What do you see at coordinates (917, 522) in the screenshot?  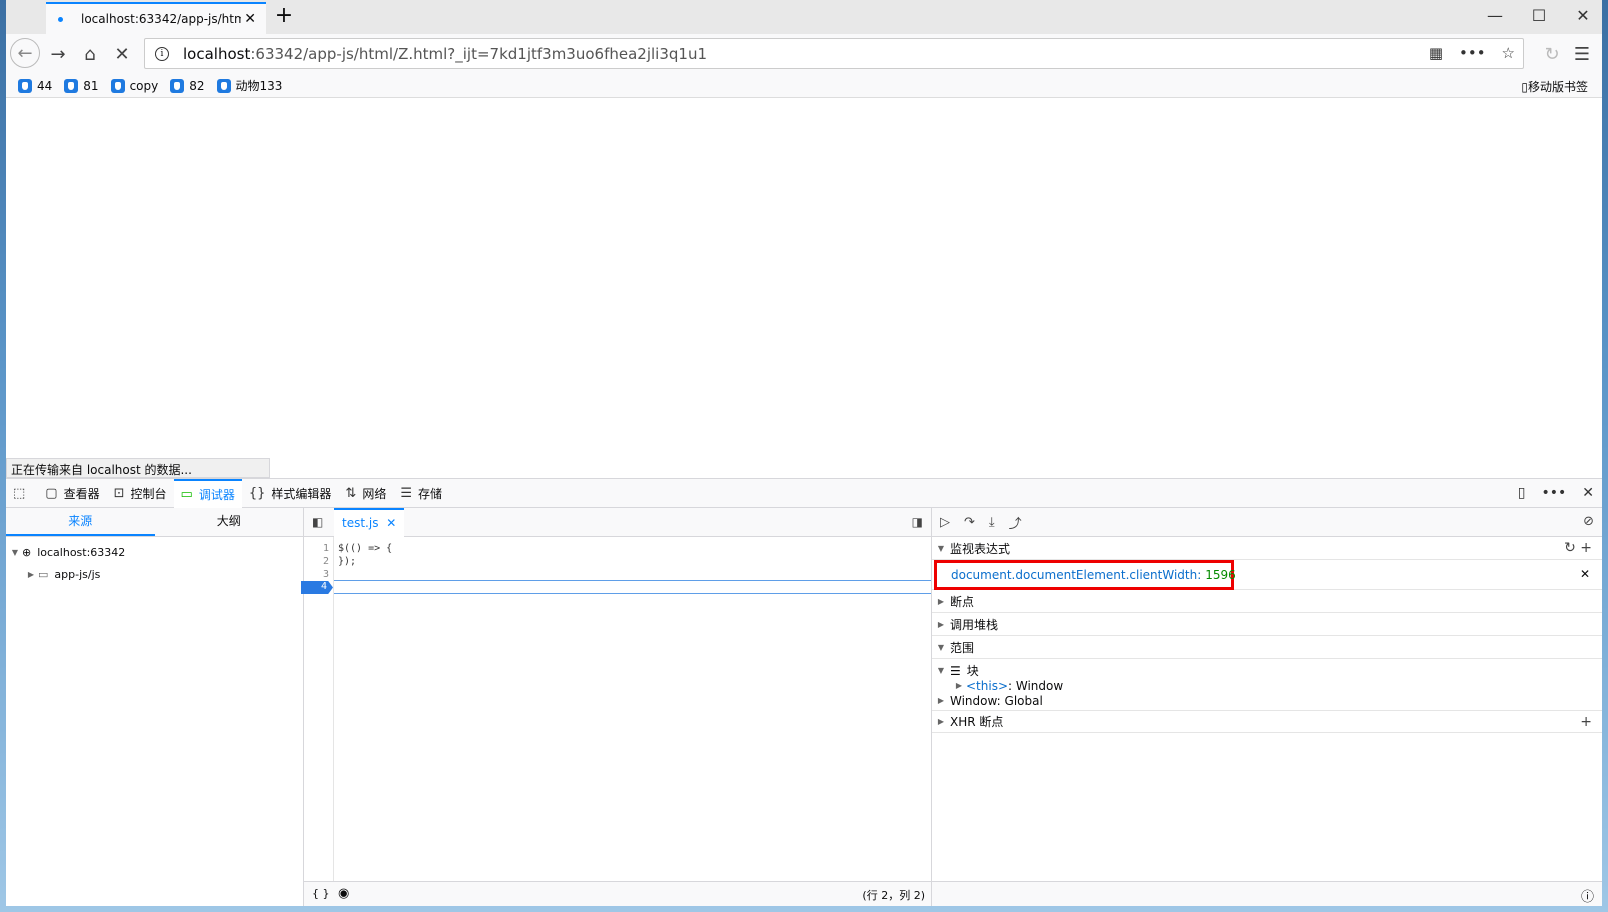 I see `toggle-debugger-icon: ◨` at bounding box center [917, 522].